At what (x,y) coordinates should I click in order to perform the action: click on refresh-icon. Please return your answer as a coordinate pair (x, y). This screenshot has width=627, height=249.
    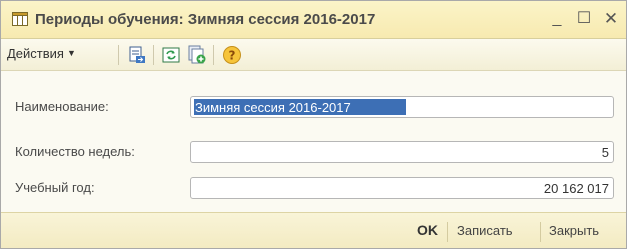
    Looking at the image, I should click on (171, 55).